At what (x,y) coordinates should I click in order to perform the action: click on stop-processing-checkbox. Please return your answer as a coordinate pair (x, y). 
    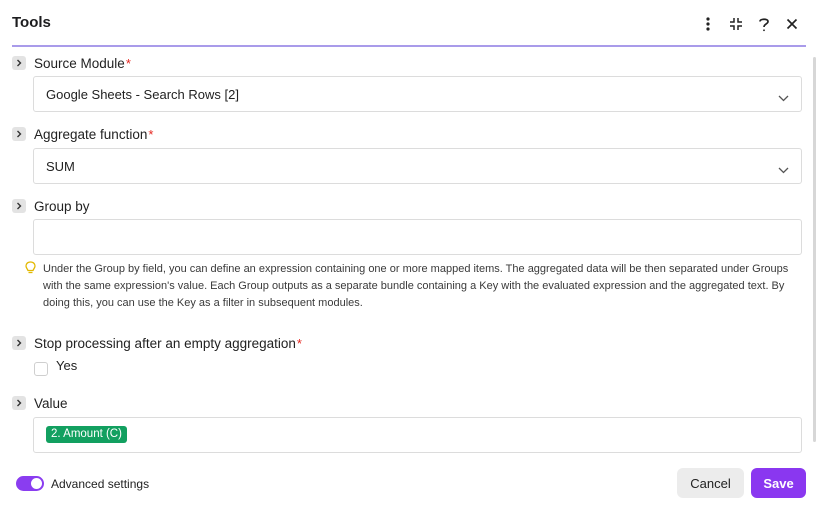
    Looking at the image, I should click on (41, 369).